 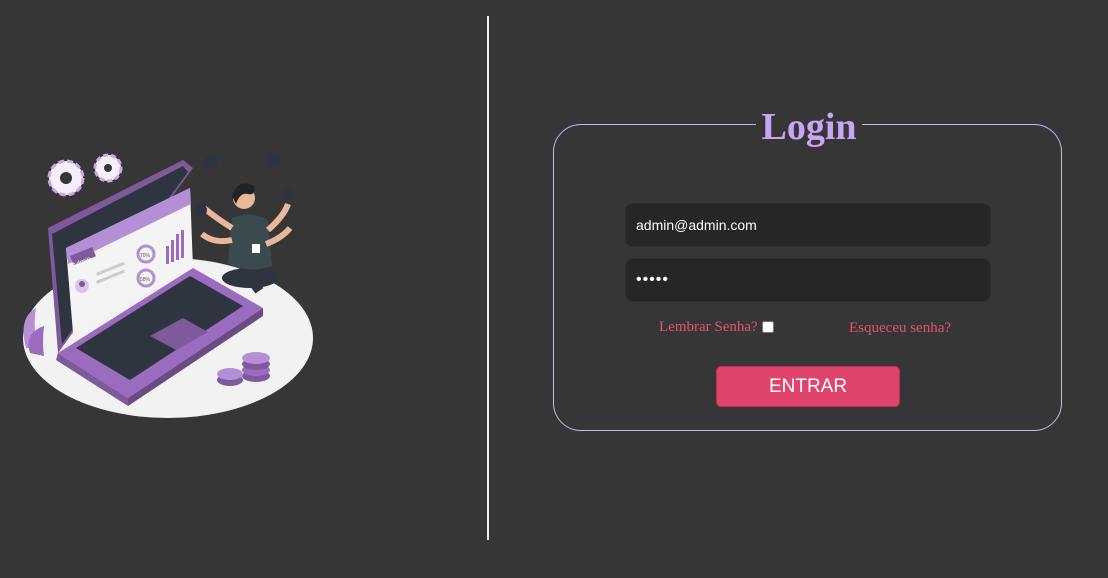 What do you see at coordinates (288, 194) in the screenshot?
I see `gear-small-icon` at bounding box center [288, 194].